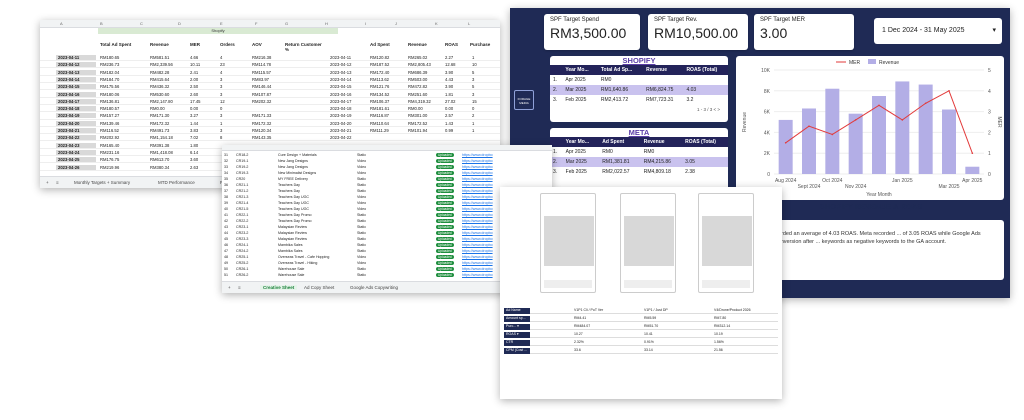 This screenshot has height=420, width=1024. What do you see at coordinates (218, 31) in the screenshot?
I see `shopify-section-band: Shopify` at bounding box center [218, 31].